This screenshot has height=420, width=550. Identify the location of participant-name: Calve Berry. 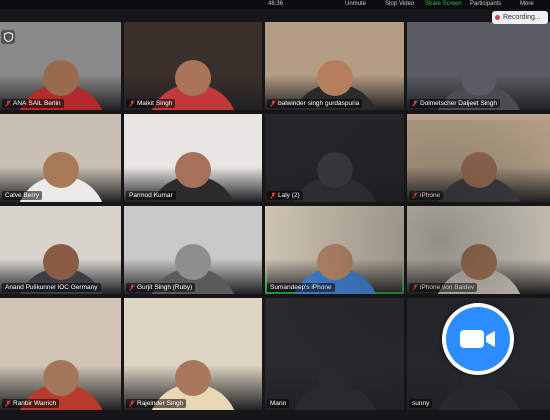
(22, 195).